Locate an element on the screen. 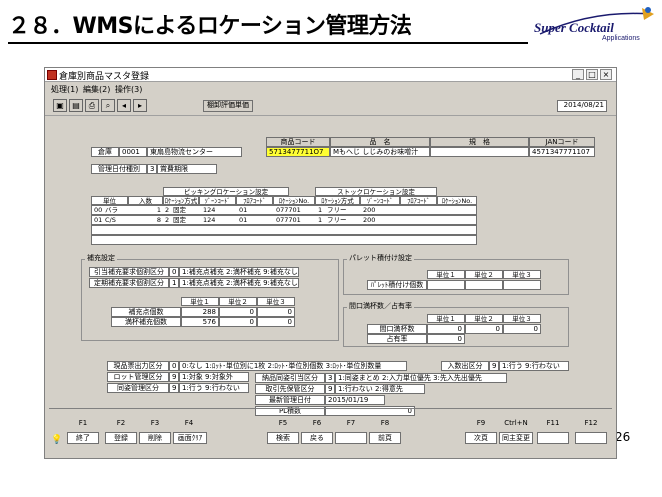 The image size is (662, 497). pallet-section-label: パレット積付け設定 is located at coordinates (380, 258).